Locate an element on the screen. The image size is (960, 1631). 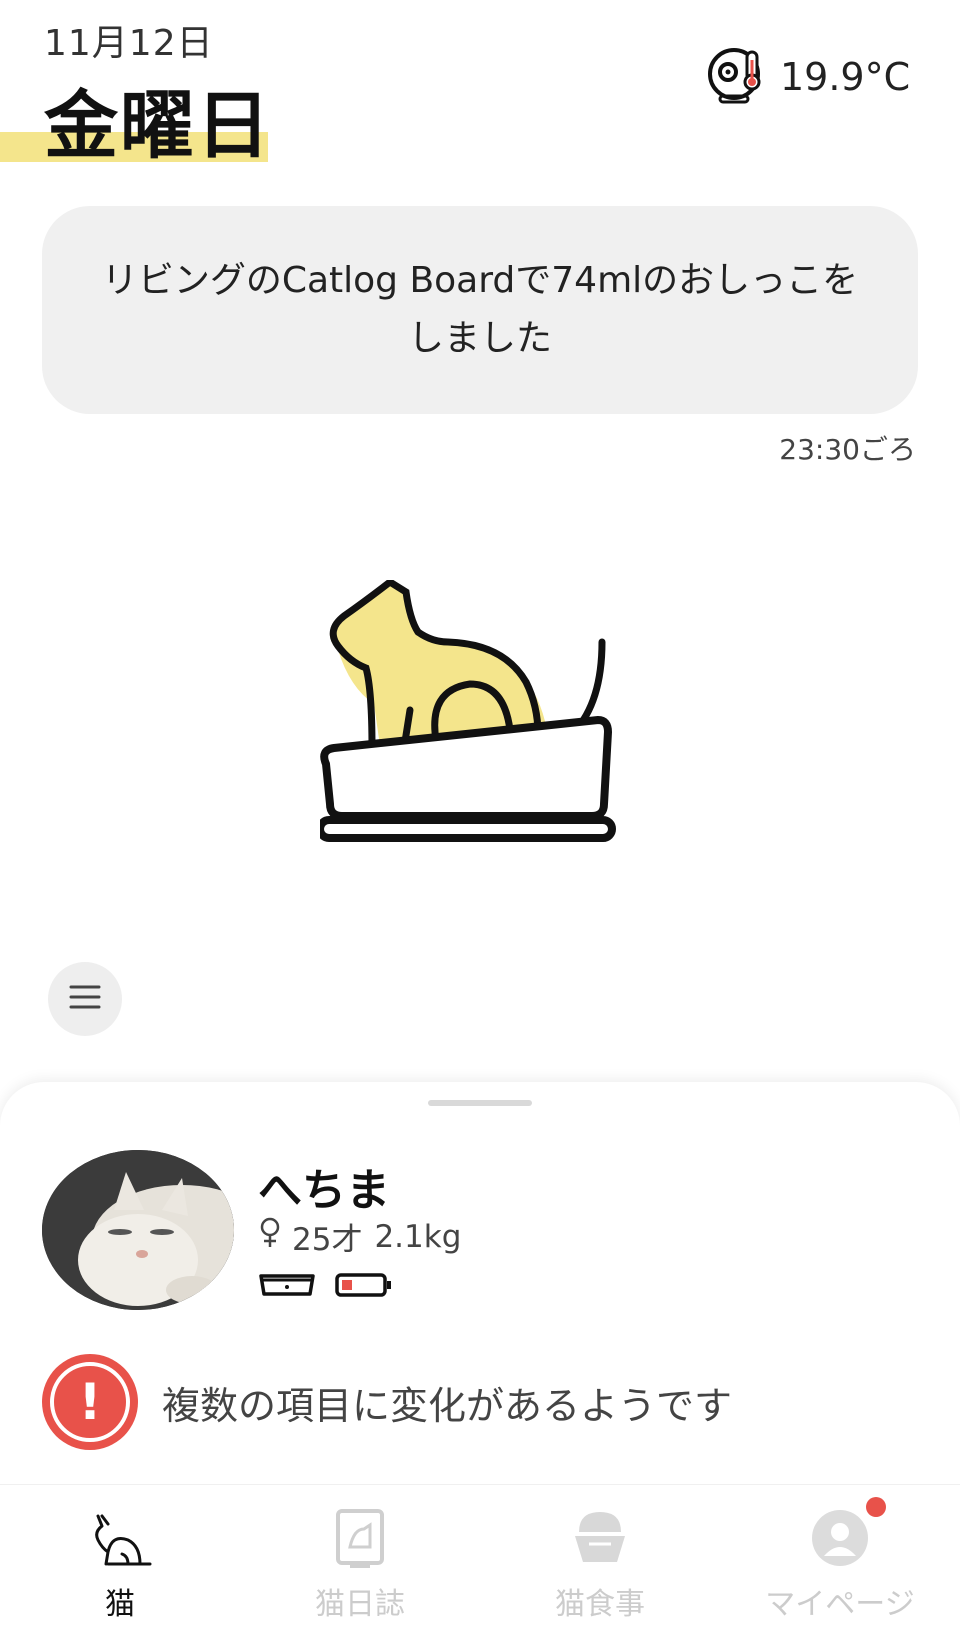
cat-in-litter-box-icon is located at coordinates (478, 726).